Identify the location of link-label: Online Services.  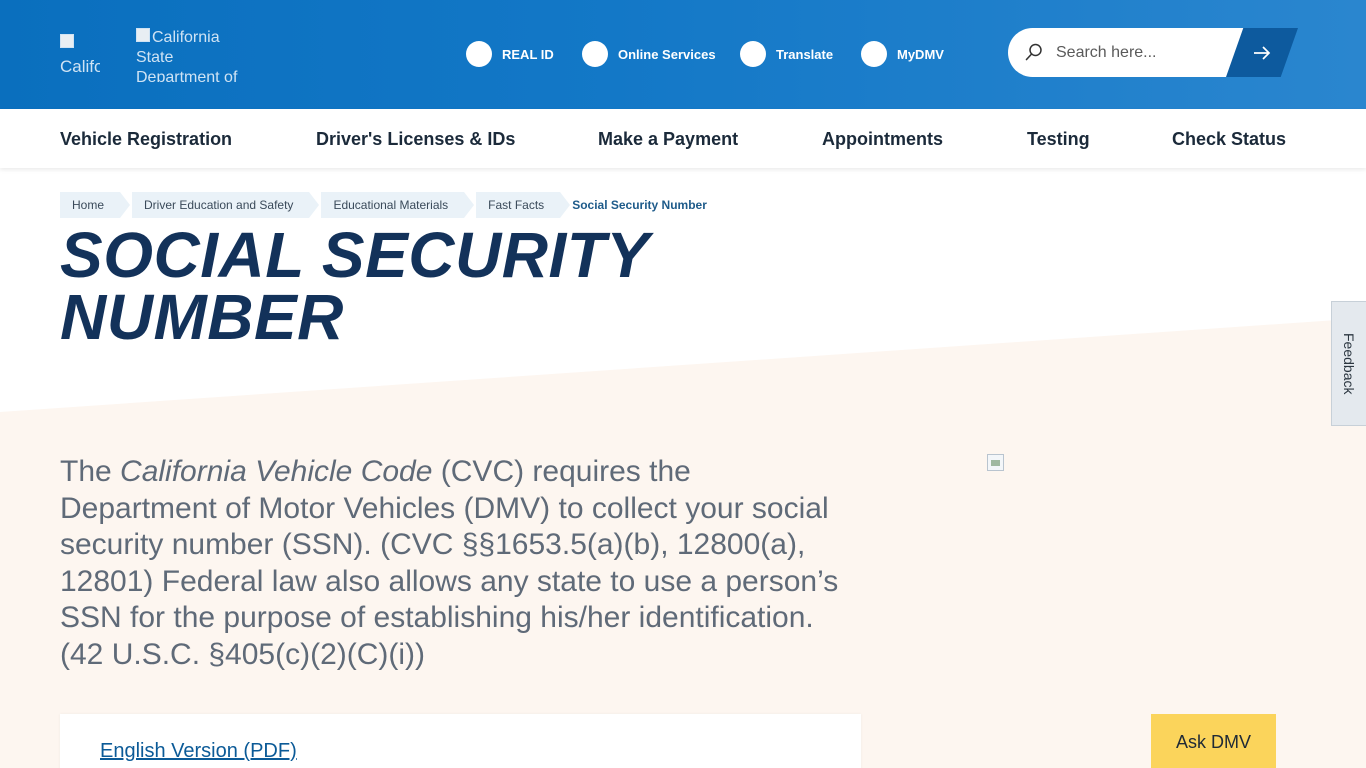
(667, 54).